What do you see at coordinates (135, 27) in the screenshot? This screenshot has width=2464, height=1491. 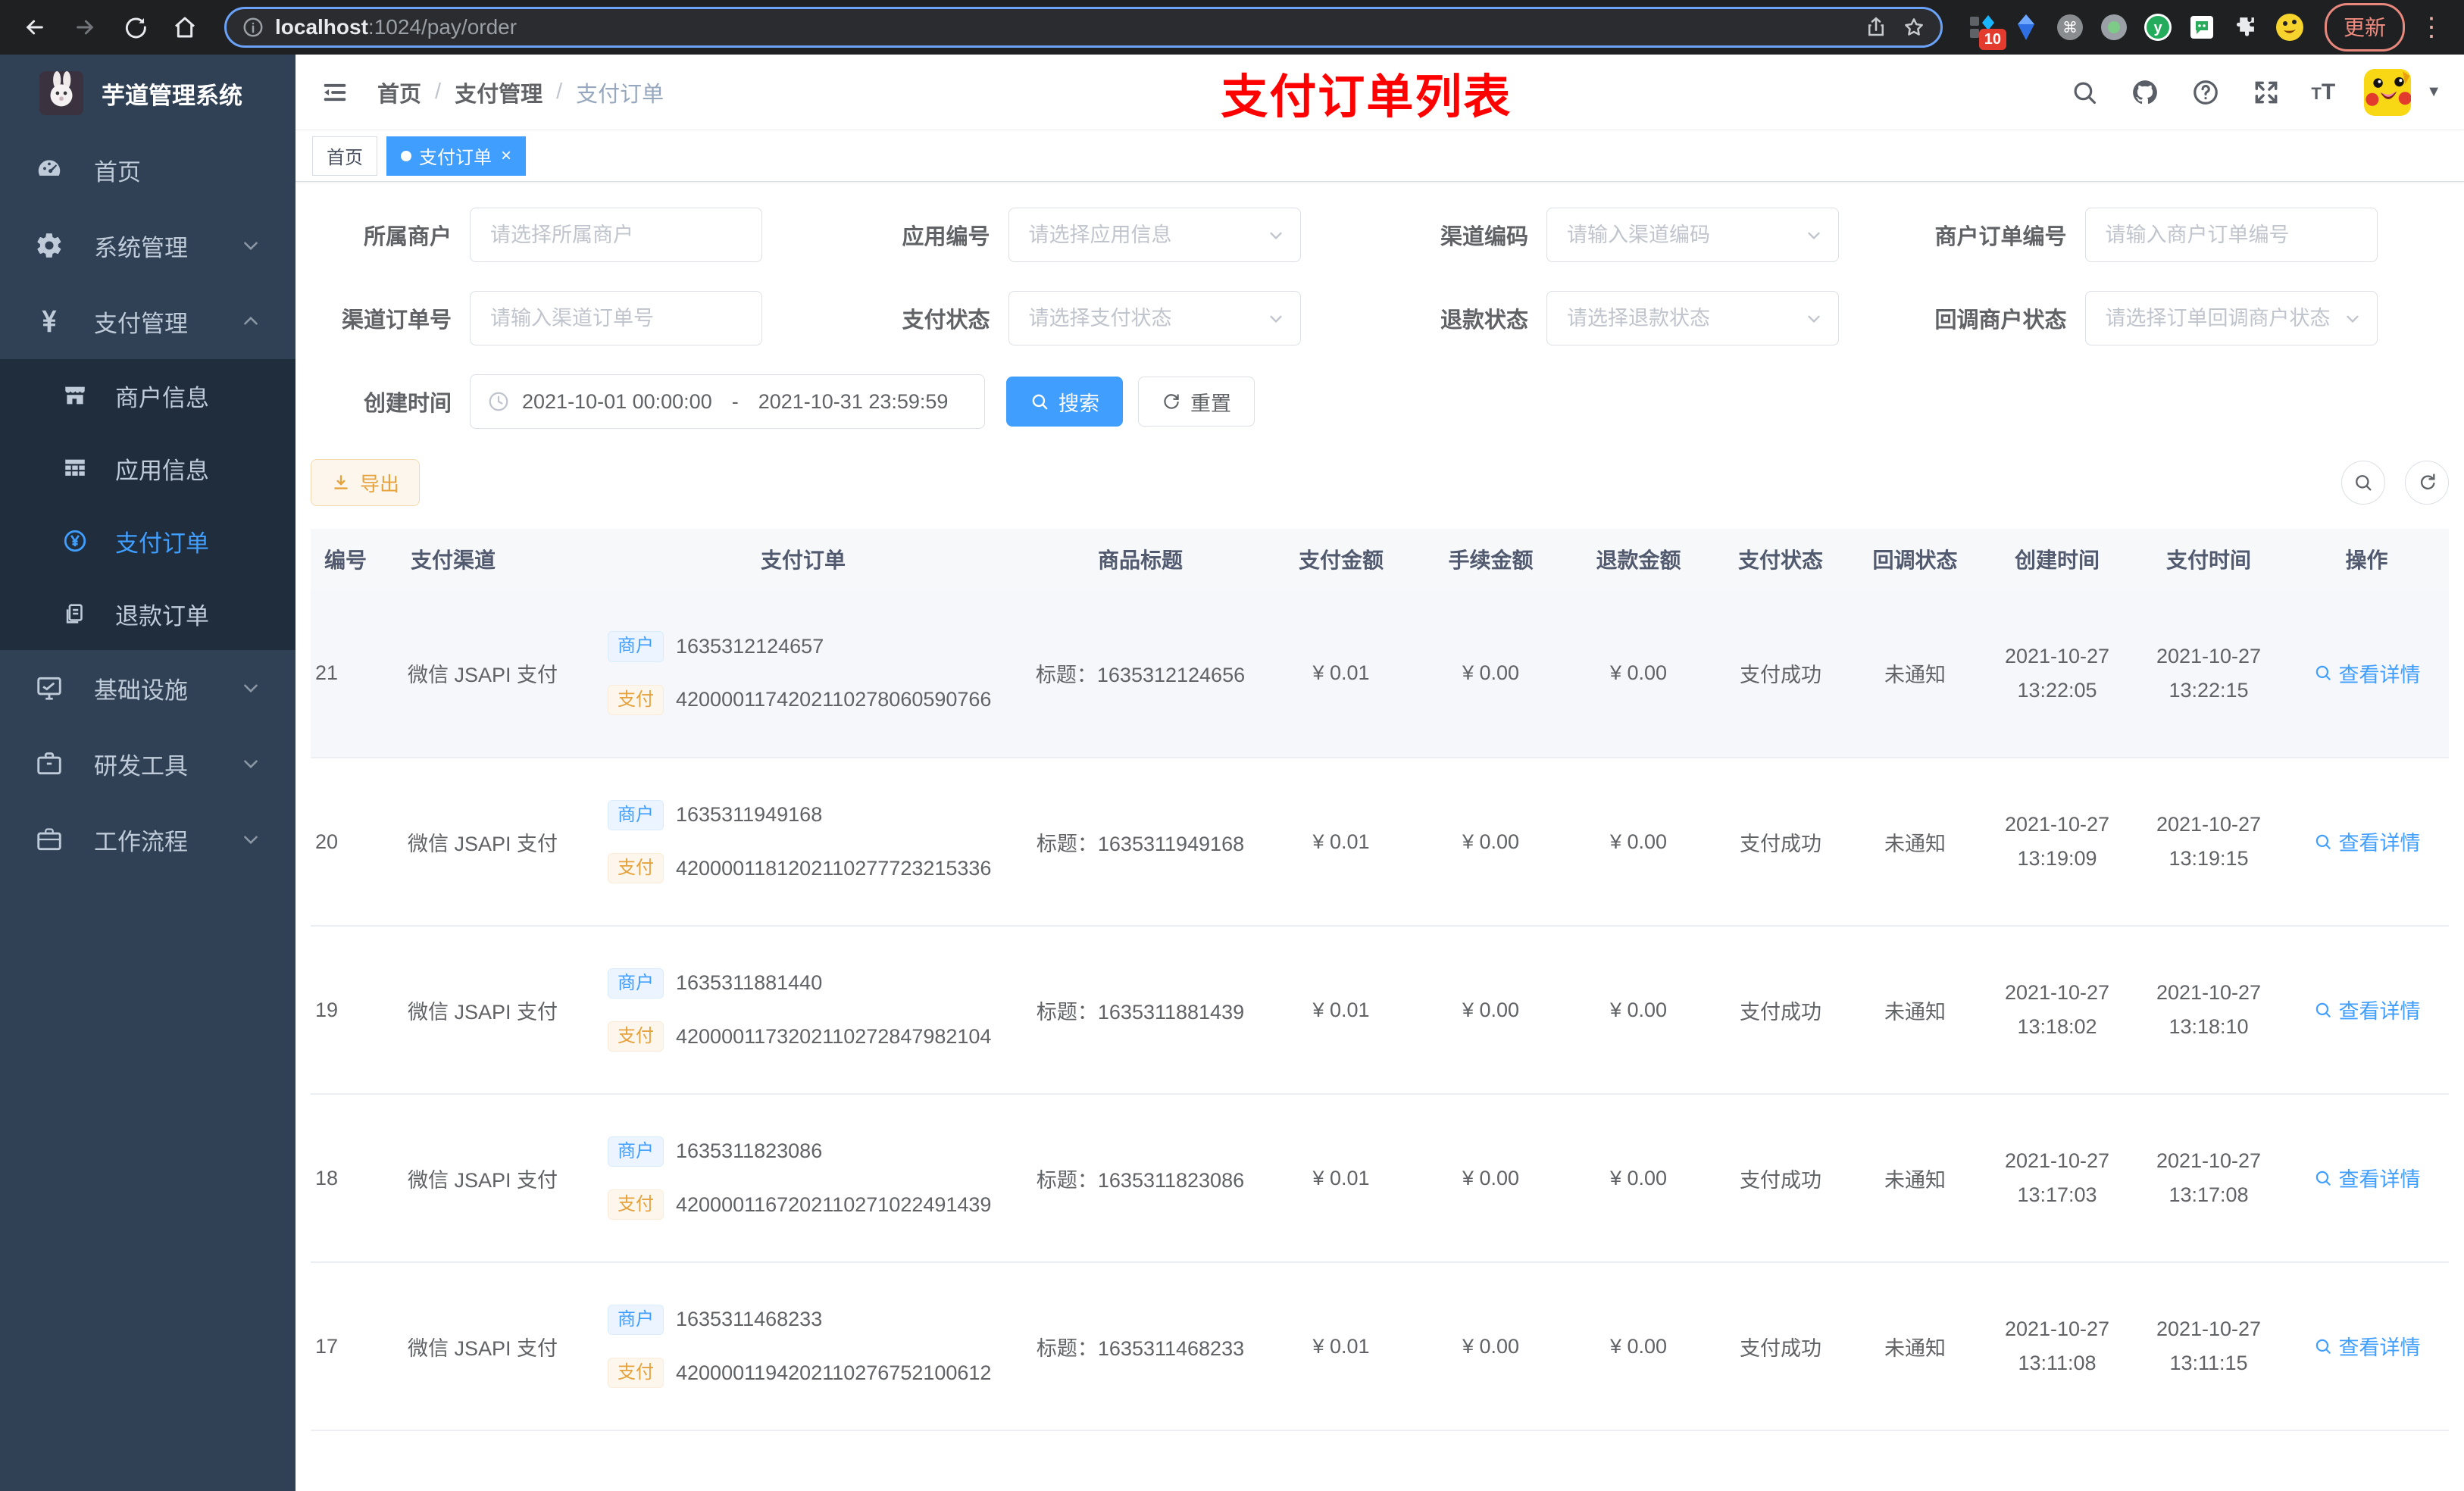 I see `reload-icon` at bounding box center [135, 27].